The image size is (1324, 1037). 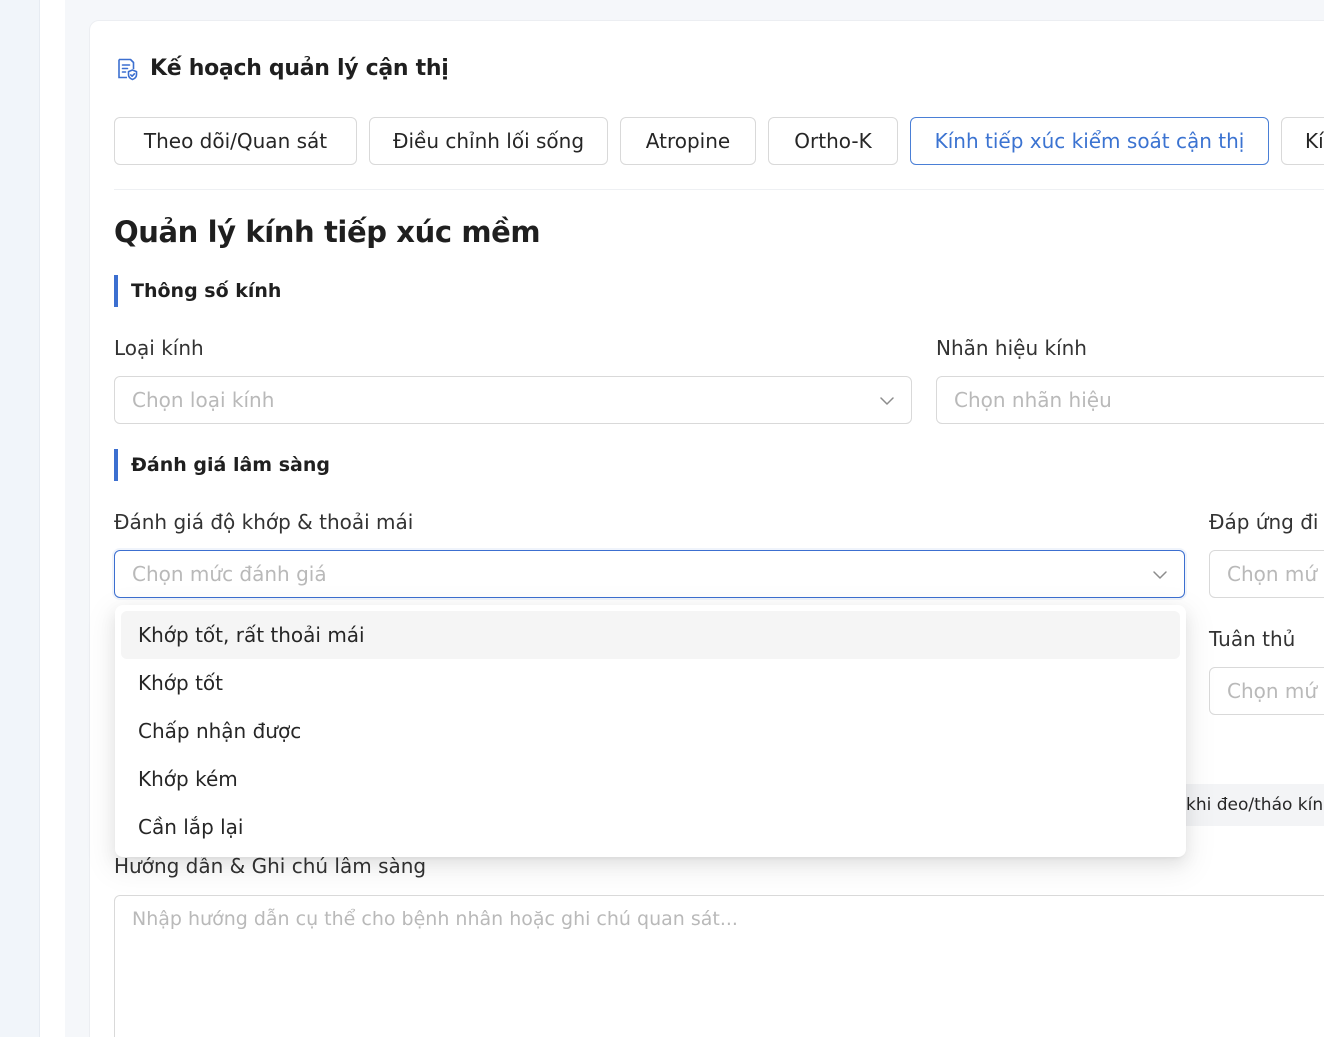 I want to click on response-label: Đáp ứng đi, so click(x=1264, y=522).